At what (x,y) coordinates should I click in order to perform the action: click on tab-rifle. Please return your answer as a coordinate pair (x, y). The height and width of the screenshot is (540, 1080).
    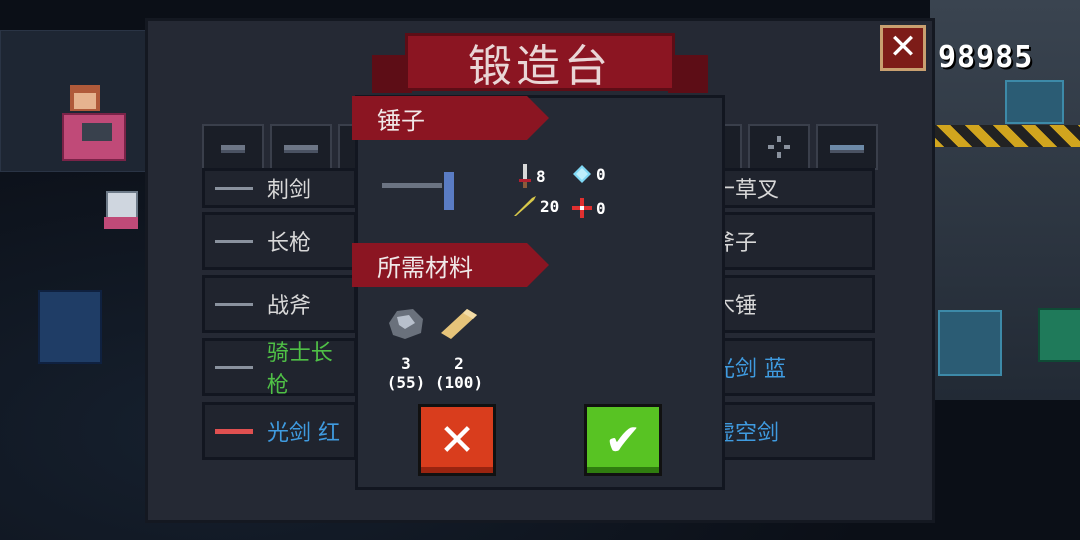
    Looking at the image, I should click on (301, 147).